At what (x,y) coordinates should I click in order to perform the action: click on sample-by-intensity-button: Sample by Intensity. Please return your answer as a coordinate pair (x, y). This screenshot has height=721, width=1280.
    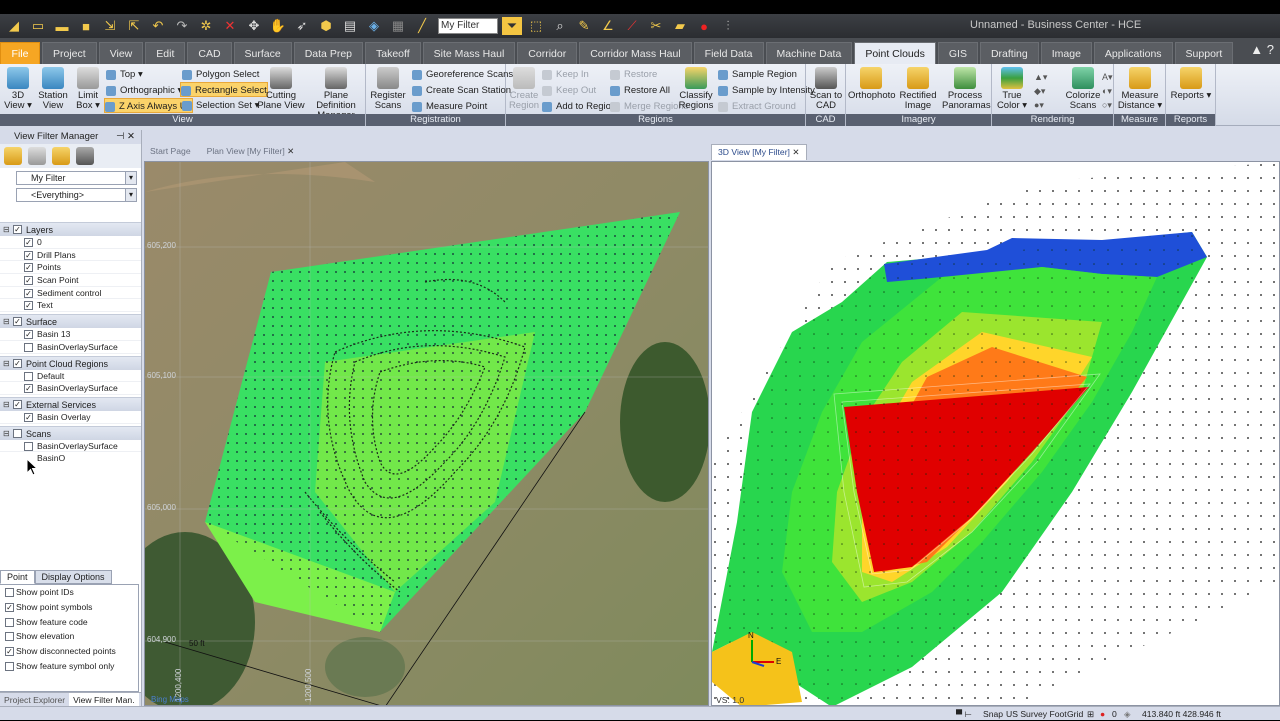
    Looking at the image, I should click on (766, 90).